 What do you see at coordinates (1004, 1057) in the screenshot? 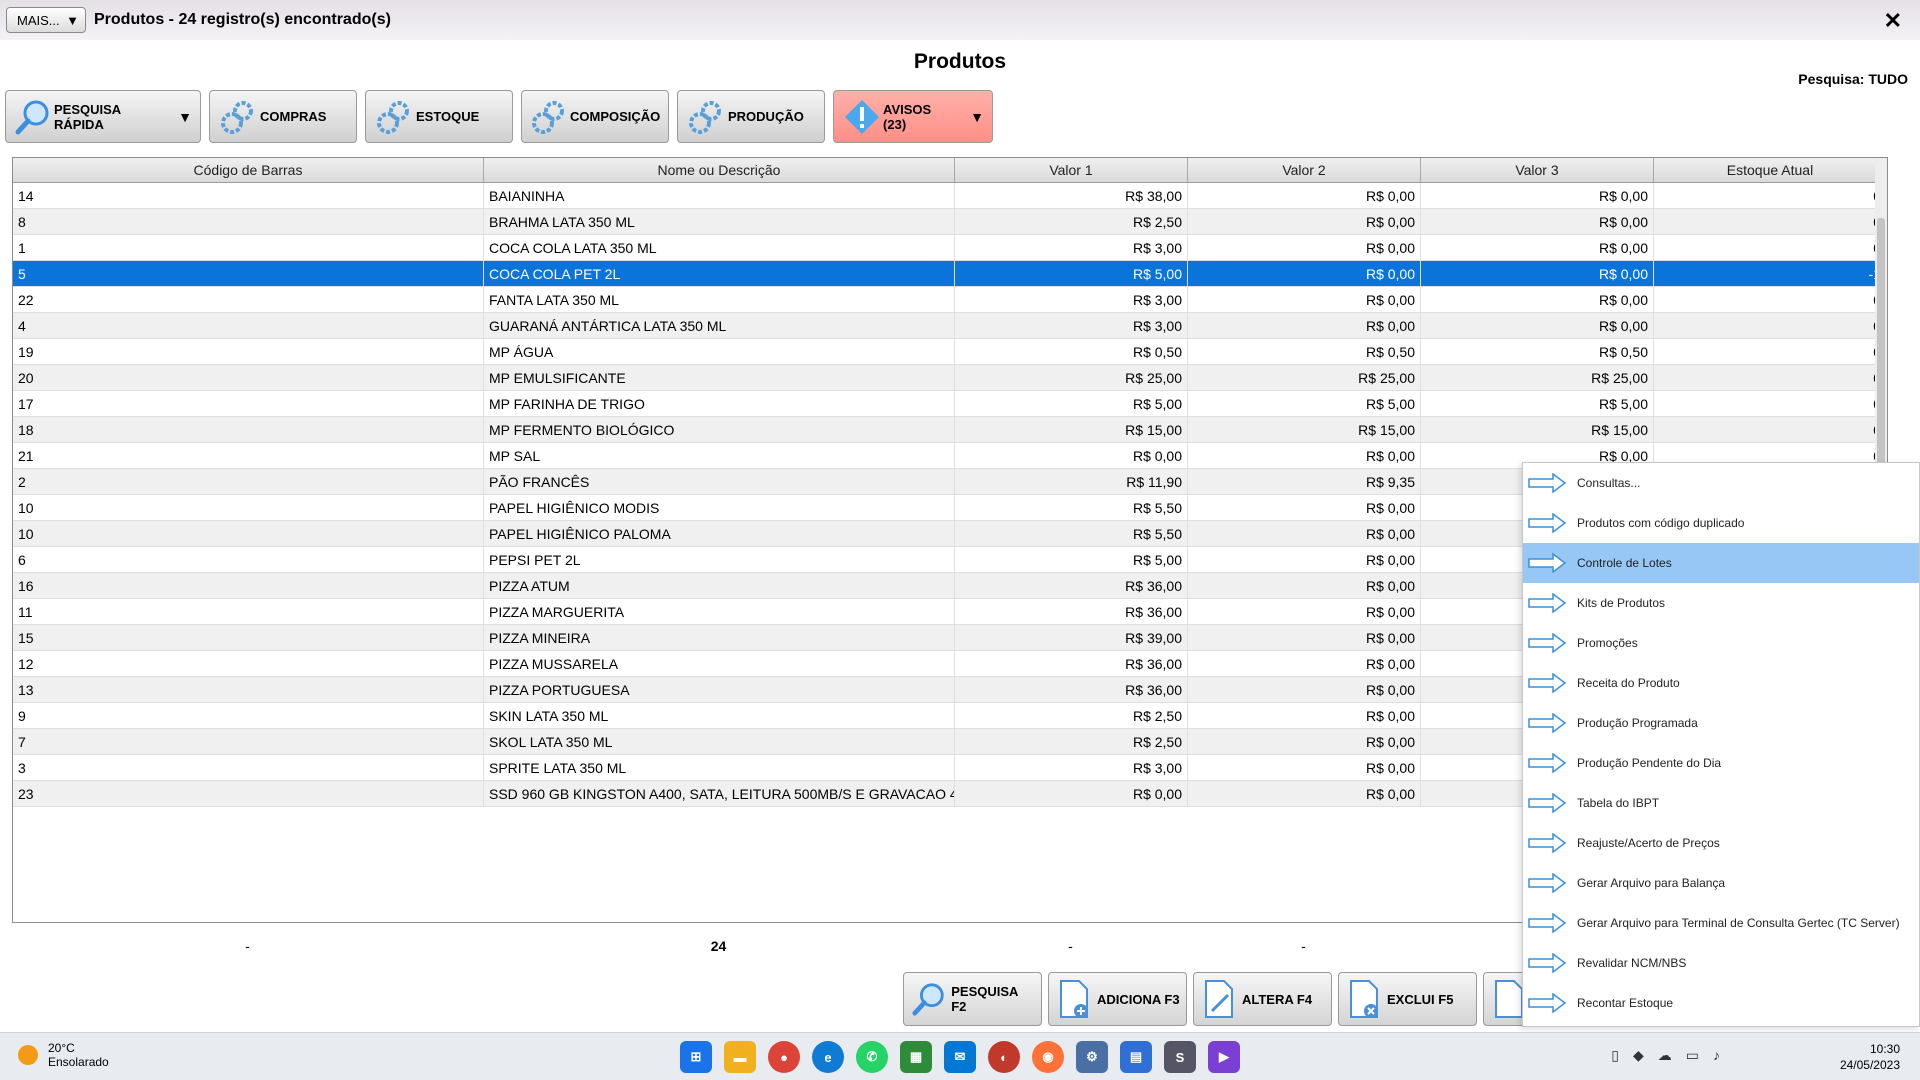
I see `app-icon: ◐` at bounding box center [1004, 1057].